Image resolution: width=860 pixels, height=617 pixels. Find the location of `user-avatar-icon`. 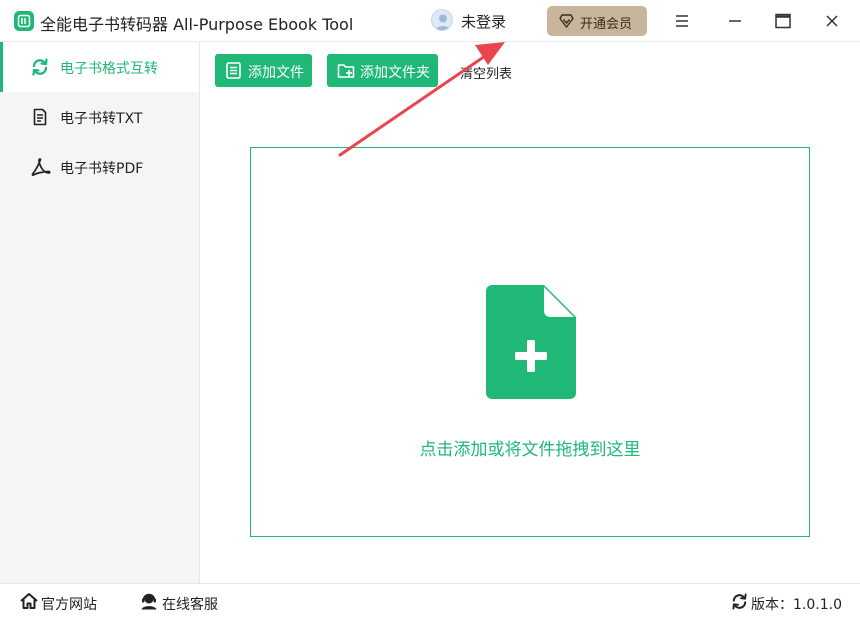

user-avatar-icon is located at coordinates (442, 20).